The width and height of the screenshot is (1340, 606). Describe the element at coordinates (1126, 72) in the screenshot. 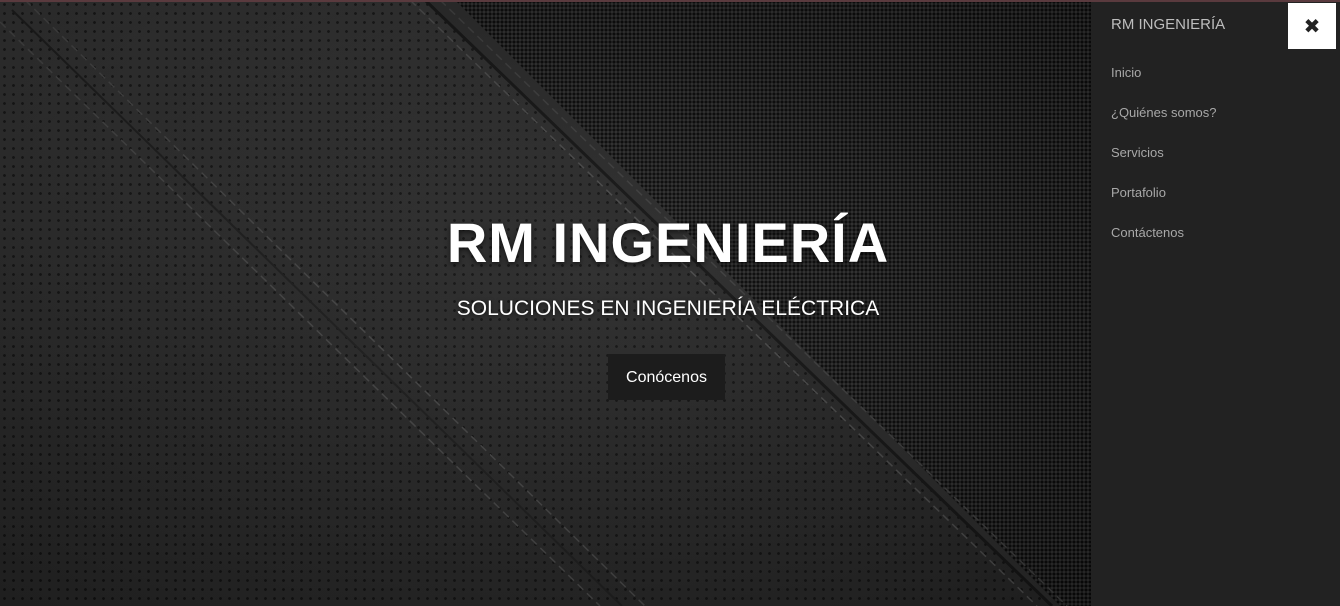

I see `menu-link-inicio: Inicio` at that location.